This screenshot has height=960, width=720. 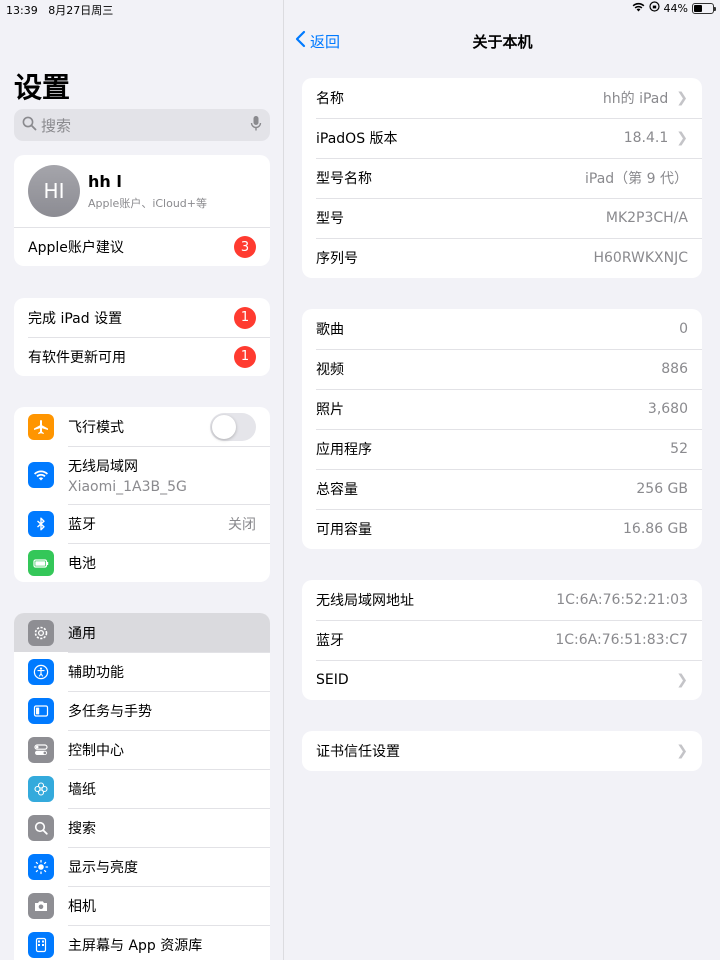 I want to click on sidebar-item-wifi: 无线局域网 Xiaomi_1A3B_5G, so click(x=142, y=475).